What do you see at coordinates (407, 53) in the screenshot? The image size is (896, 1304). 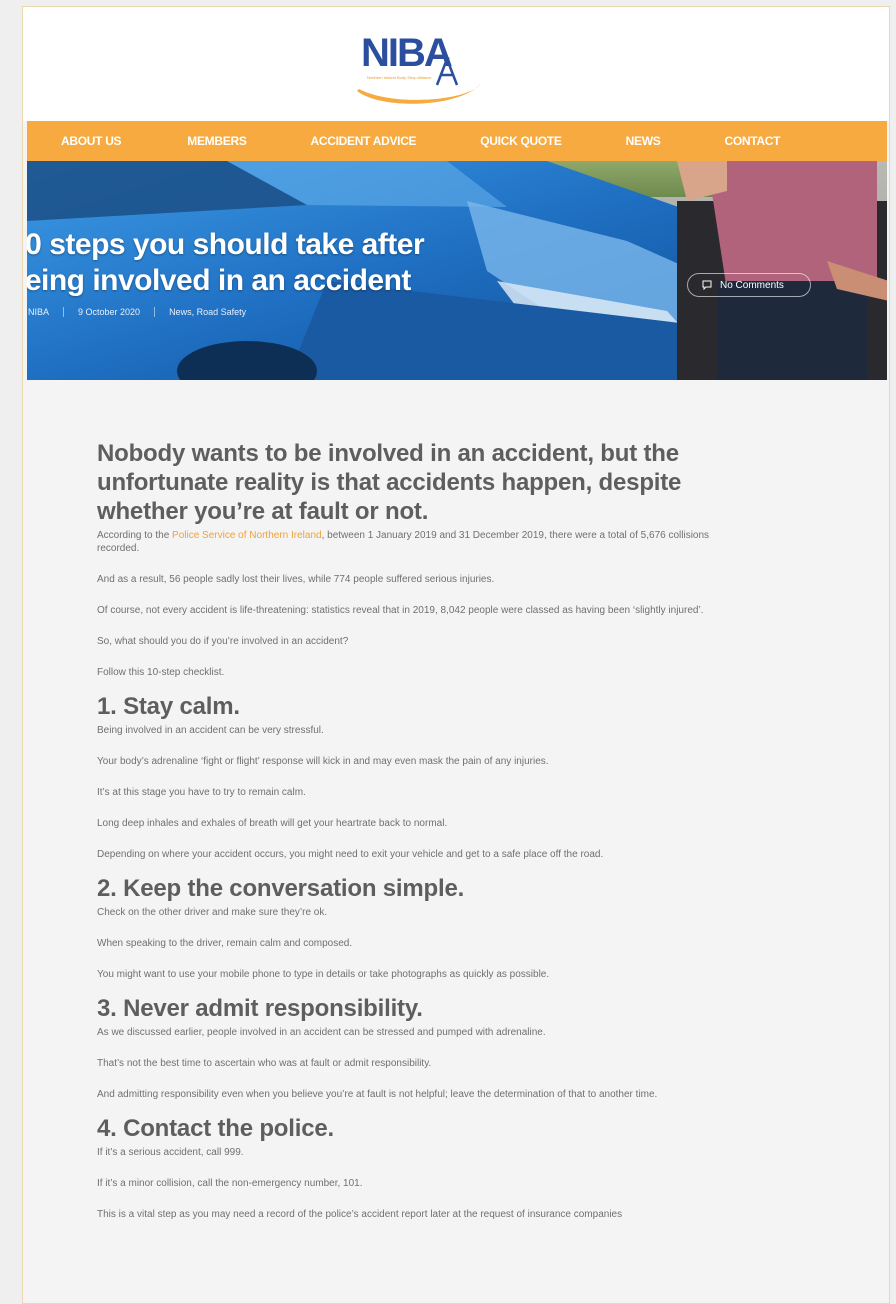 I see `logo-wordmark: NIBA` at bounding box center [407, 53].